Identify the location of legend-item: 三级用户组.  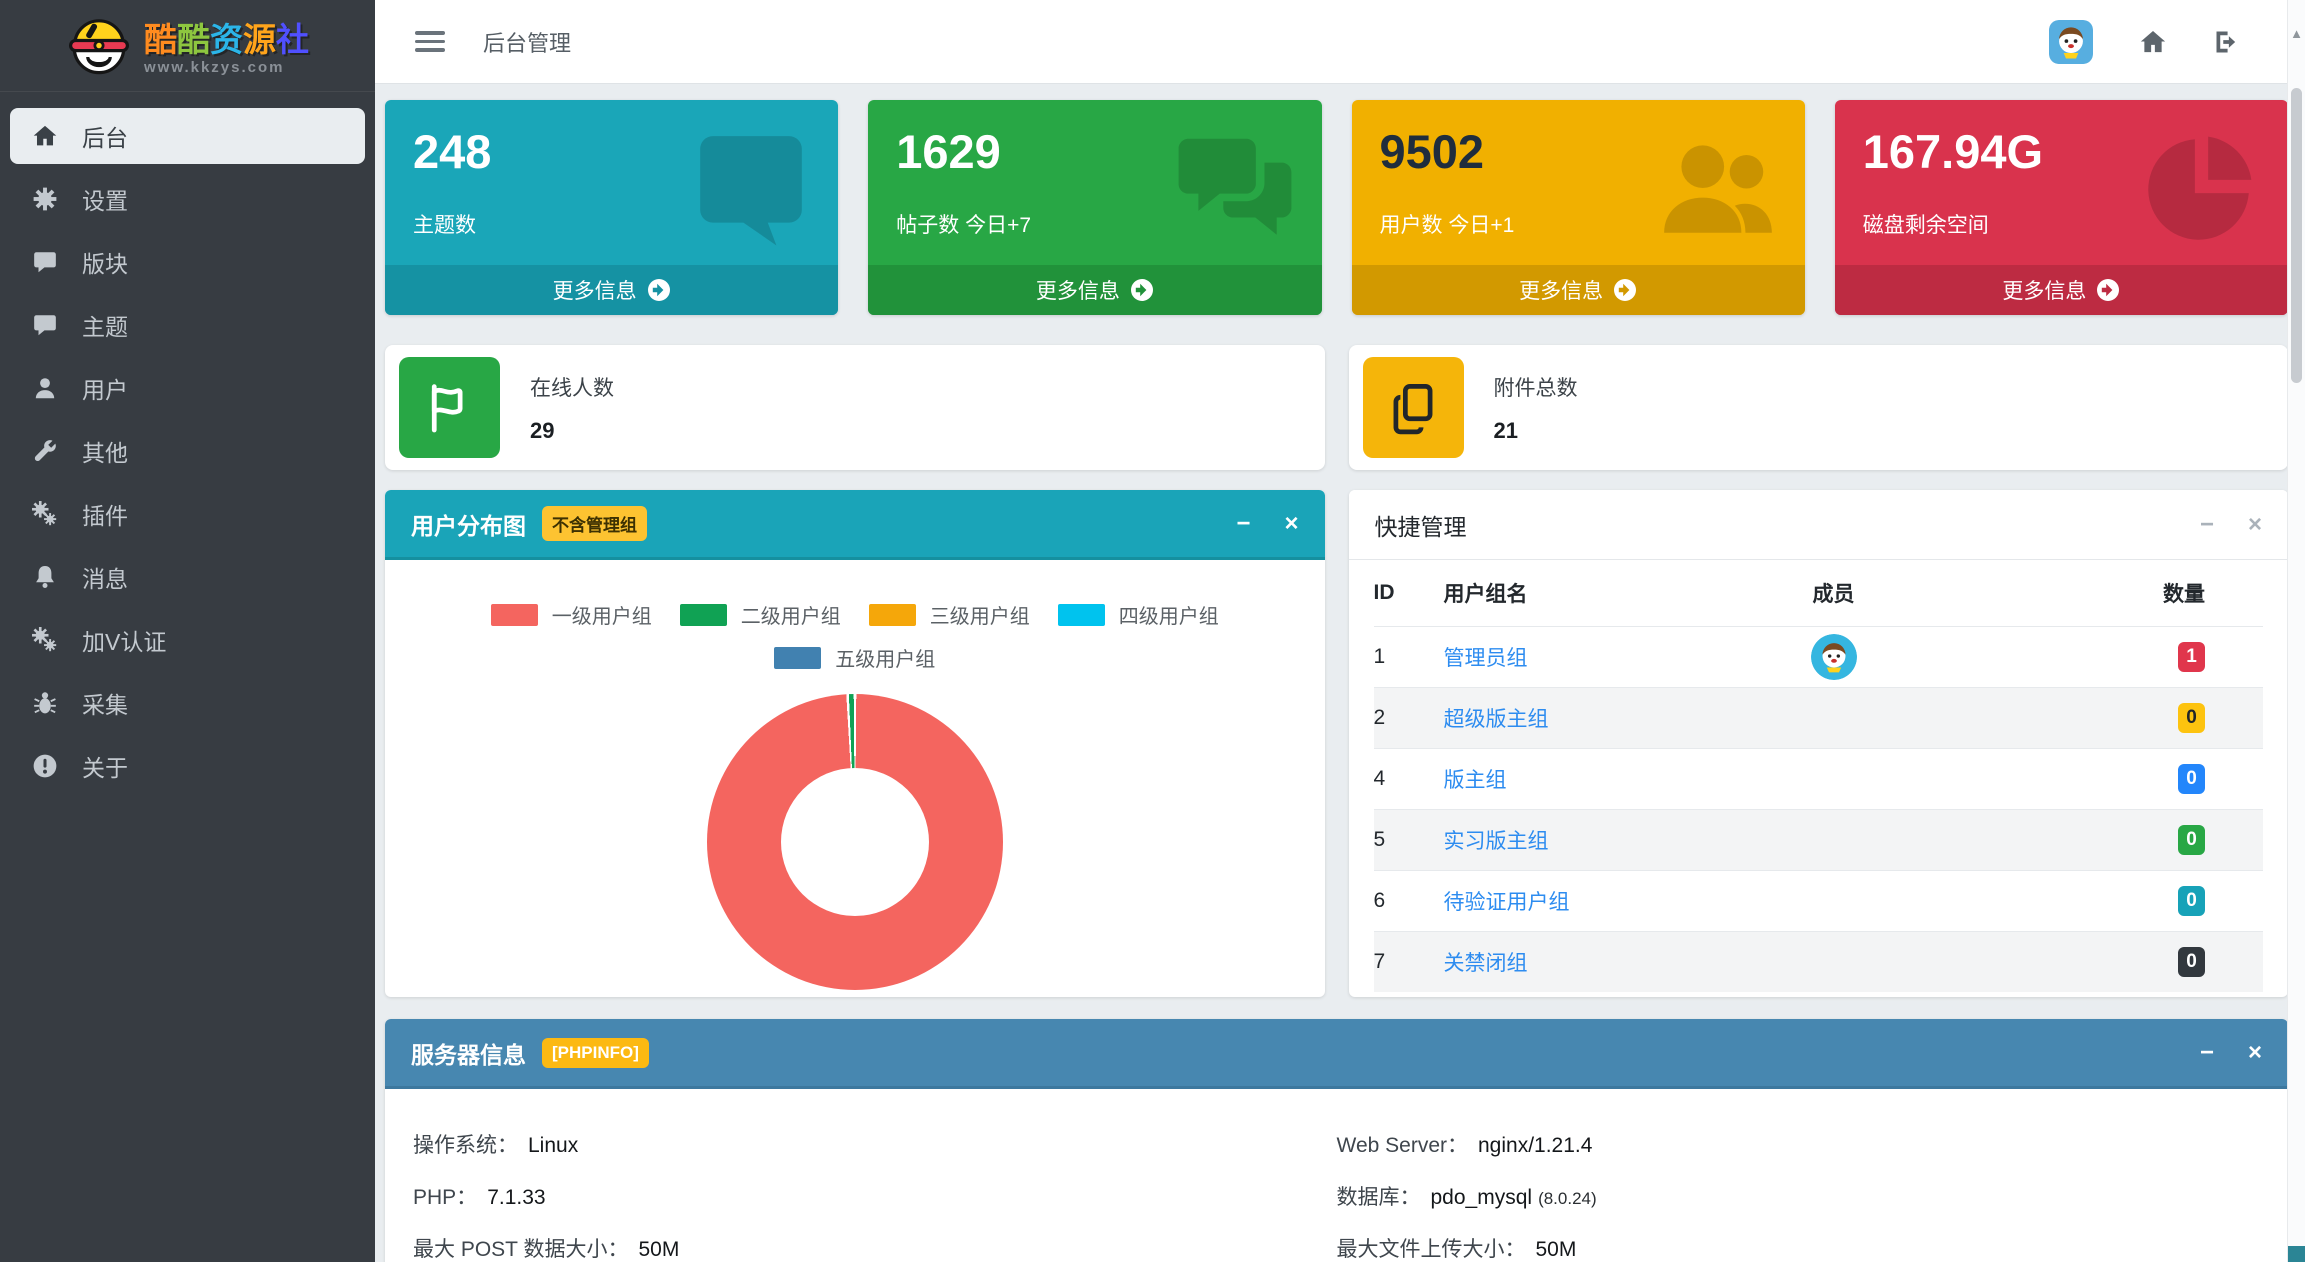
(949, 614).